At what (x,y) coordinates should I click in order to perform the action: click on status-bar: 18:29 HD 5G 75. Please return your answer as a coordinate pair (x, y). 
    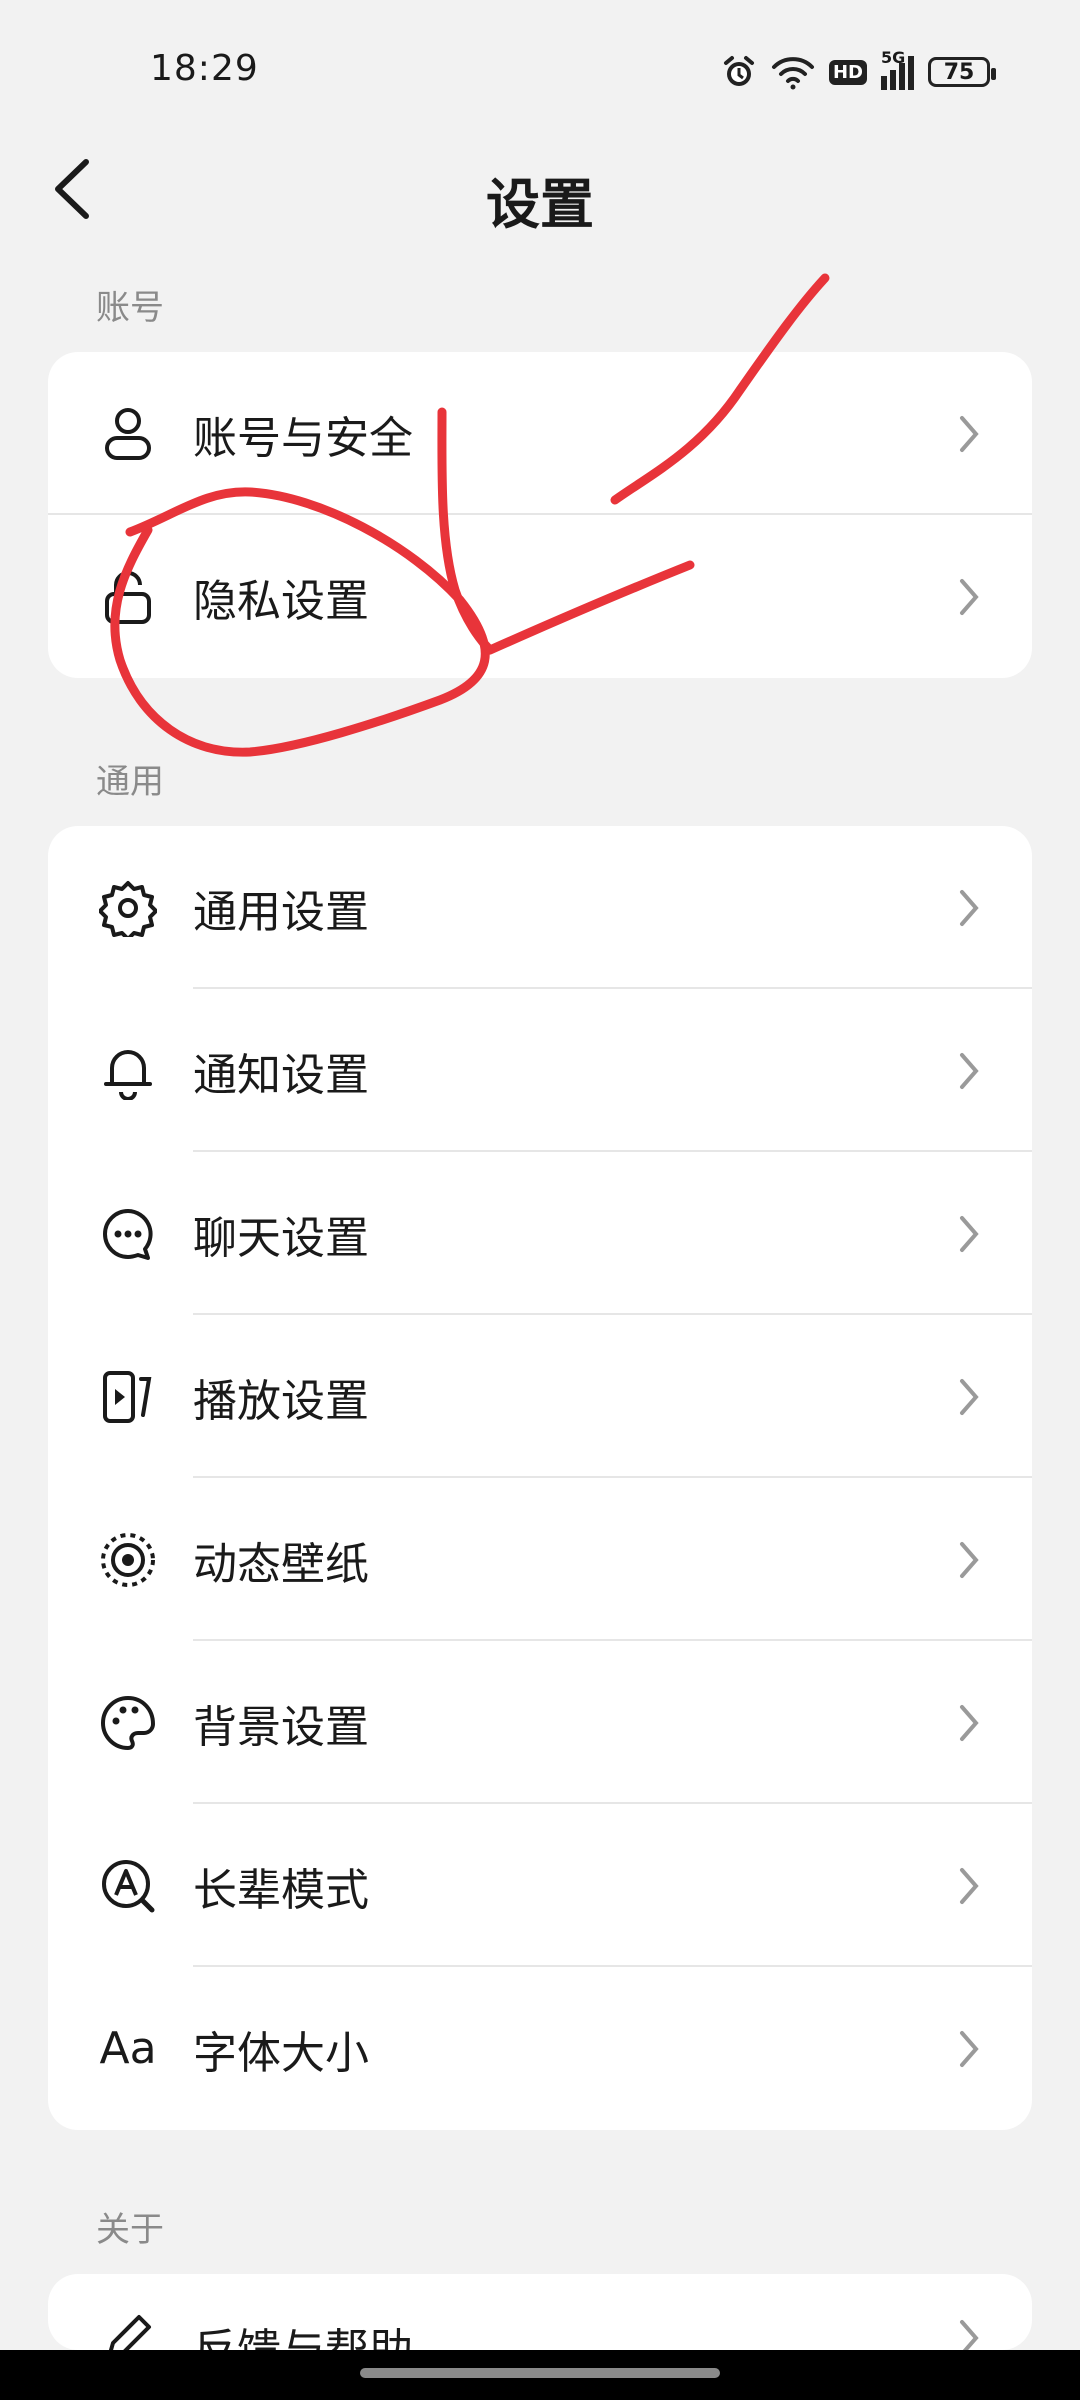
    Looking at the image, I should click on (540, 70).